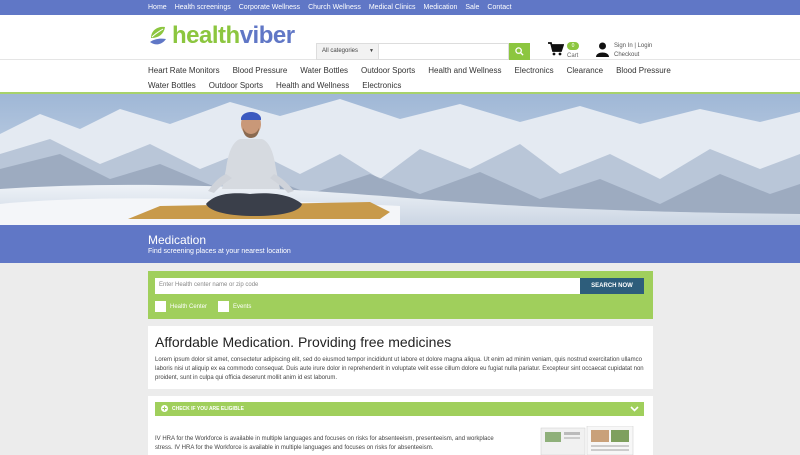  I want to click on plus-icon, so click(164, 408).